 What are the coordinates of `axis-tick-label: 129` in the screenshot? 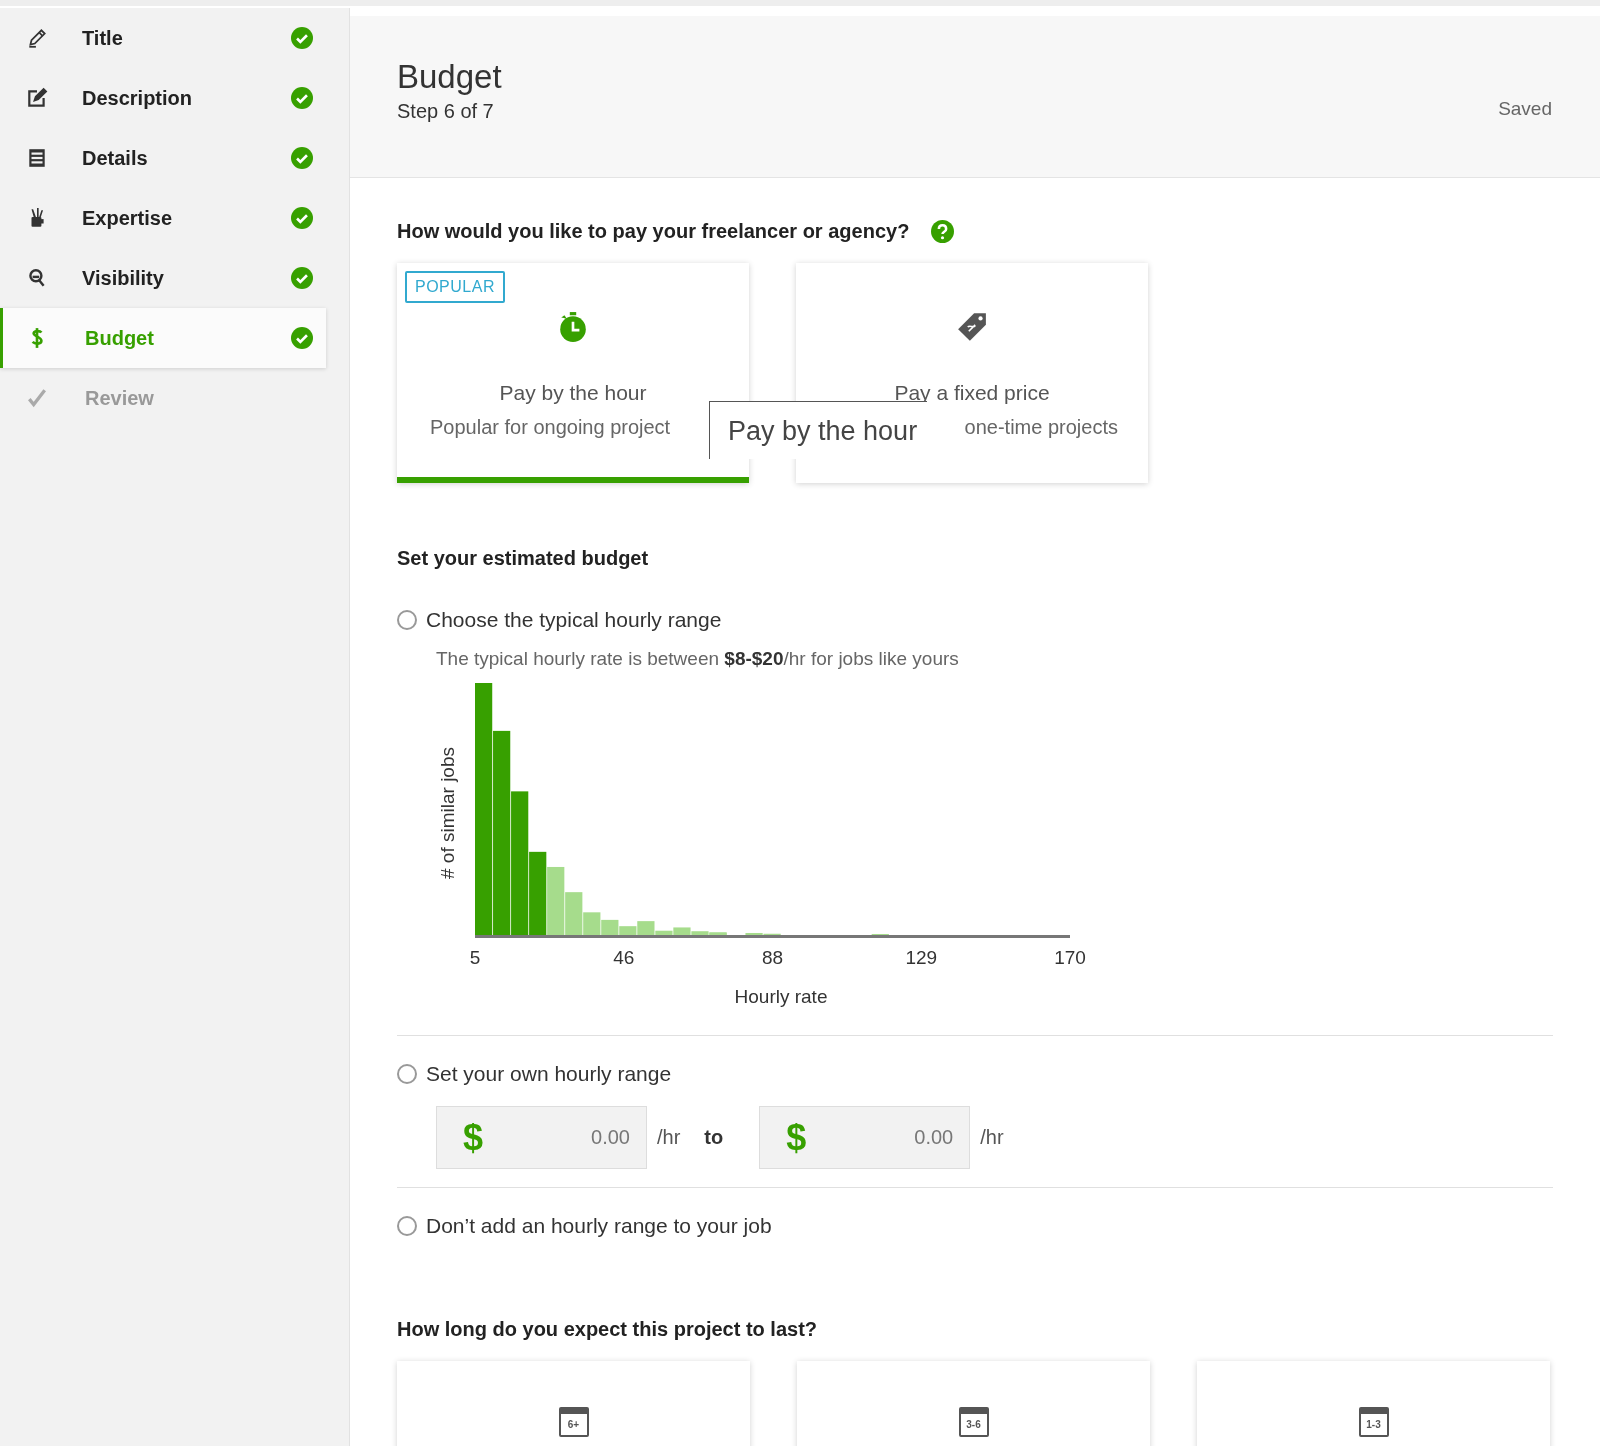 It's located at (921, 957).